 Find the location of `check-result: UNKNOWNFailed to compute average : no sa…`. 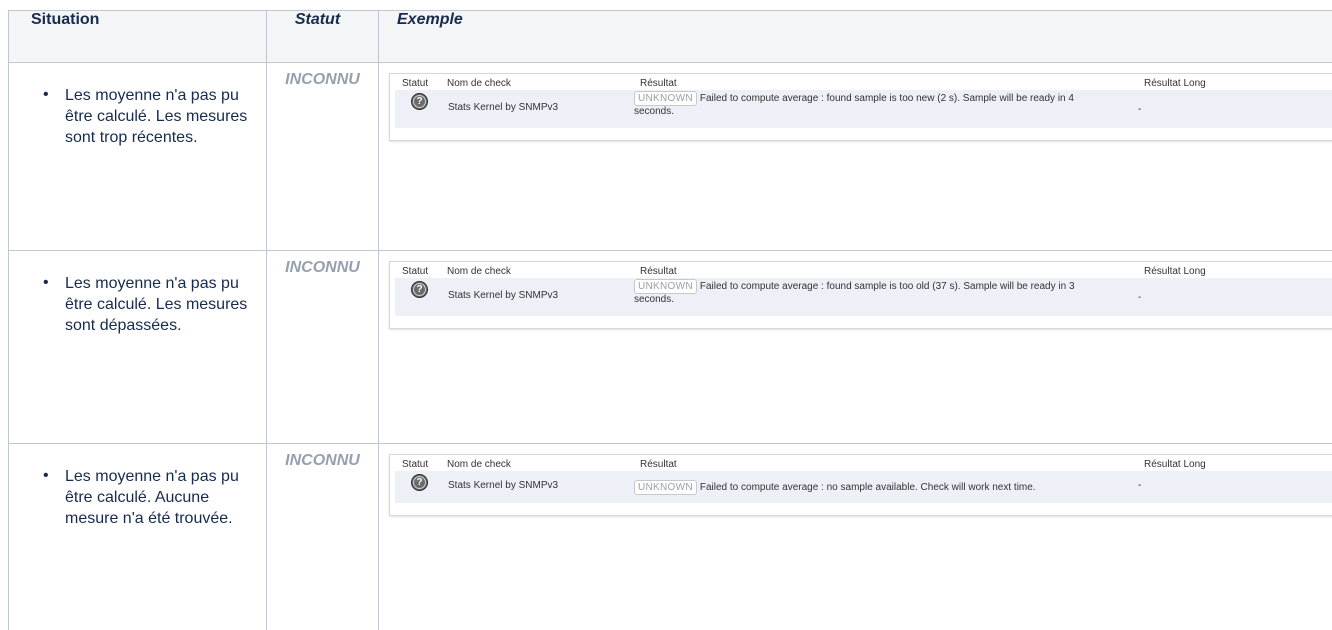

check-result: UNKNOWNFailed to compute average : no sa… is located at coordinates (874, 487).